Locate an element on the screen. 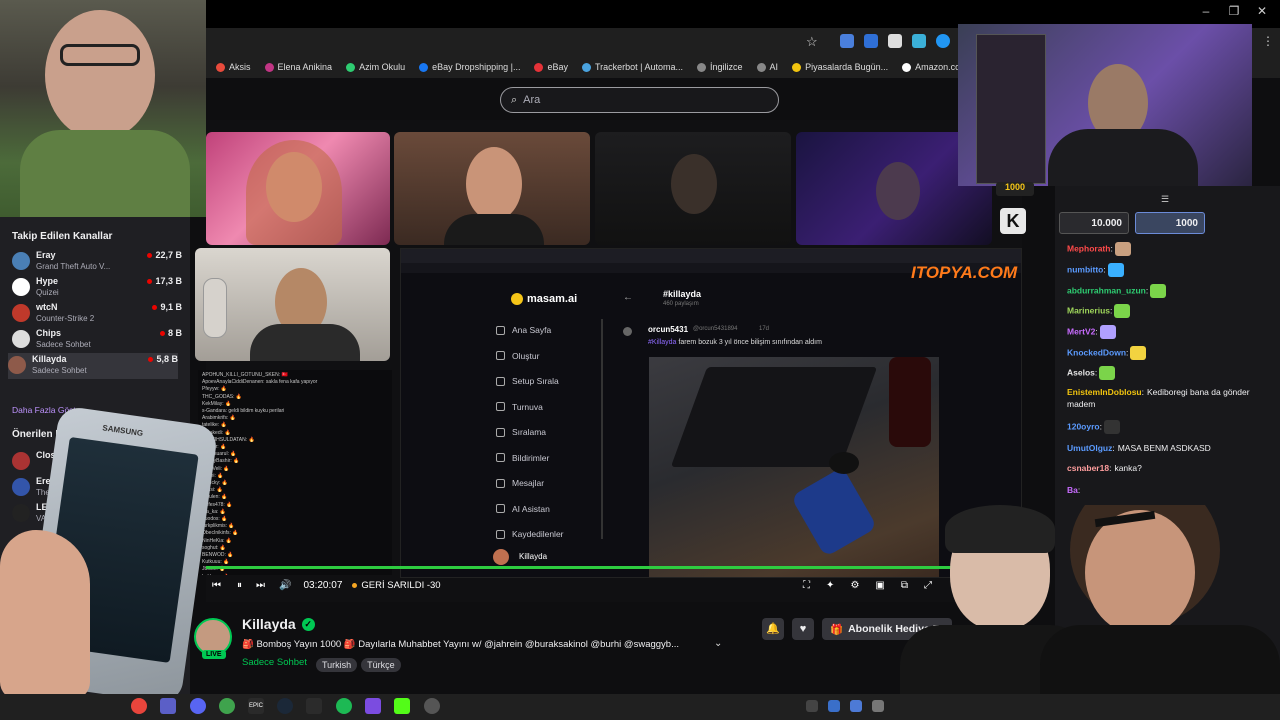 The image size is (1280, 720). steam-icon is located at coordinates (285, 706).